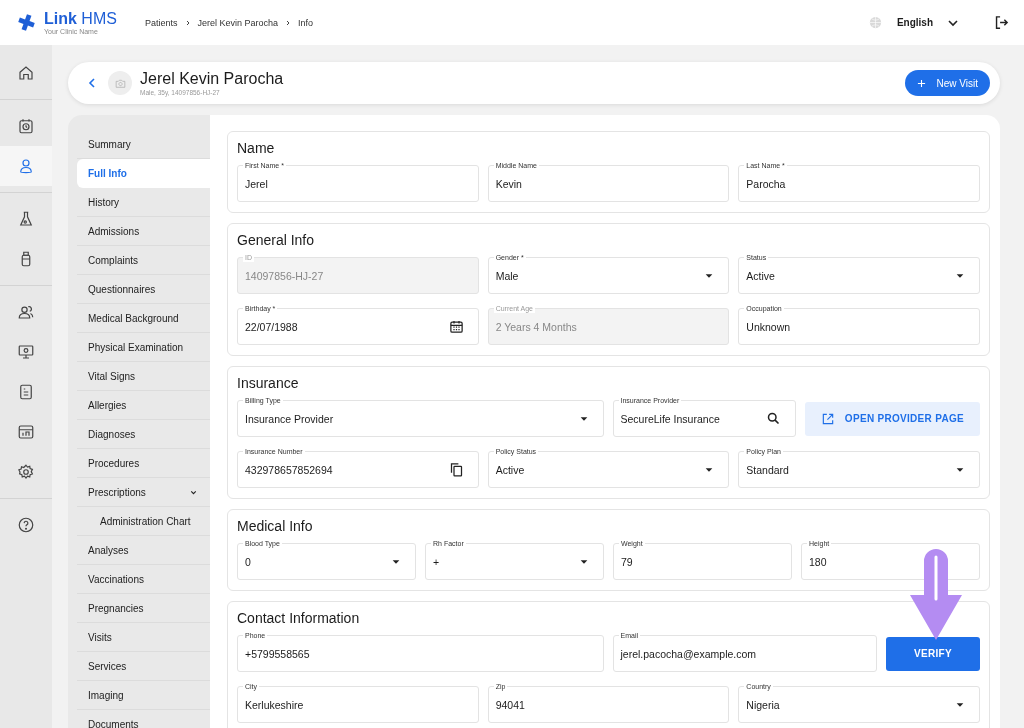 This screenshot has height=728, width=1024. Describe the element at coordinates (268, 383) in the screenshot. I see `section-title: Insurance` at that location.